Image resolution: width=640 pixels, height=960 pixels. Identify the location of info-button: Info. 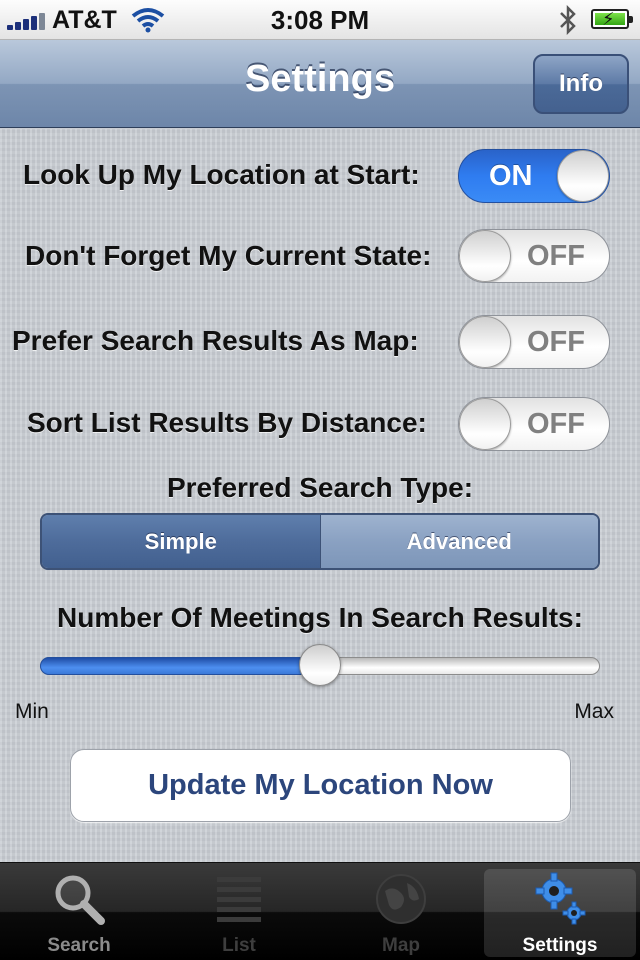
(581, 84).